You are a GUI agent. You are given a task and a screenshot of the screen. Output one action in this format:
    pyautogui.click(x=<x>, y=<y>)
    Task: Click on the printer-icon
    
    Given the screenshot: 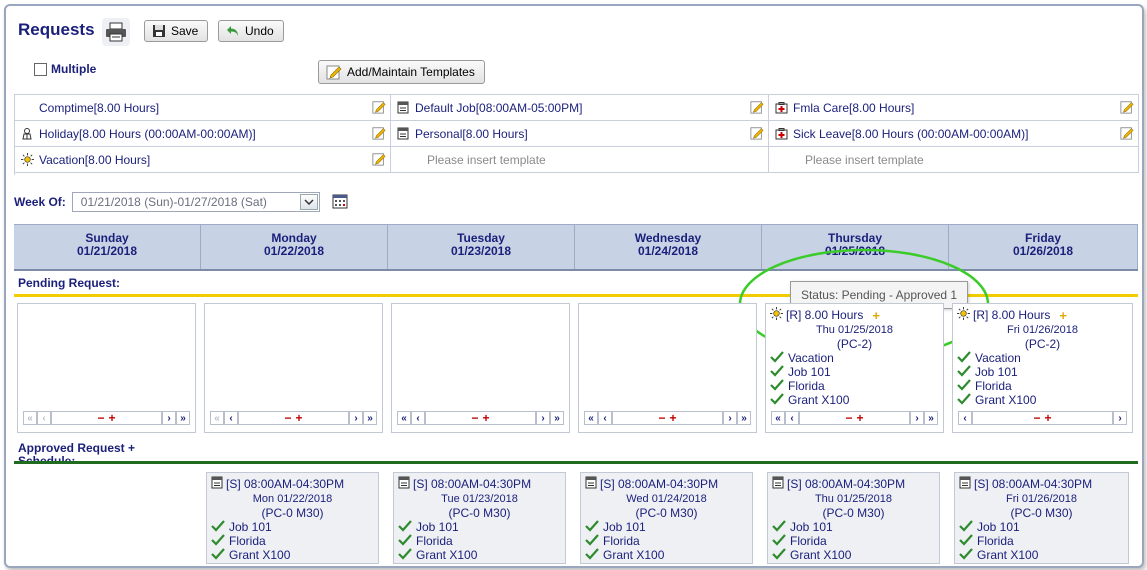 What is the action you would take?
    pyautogui.click(x=116, y=32)
    